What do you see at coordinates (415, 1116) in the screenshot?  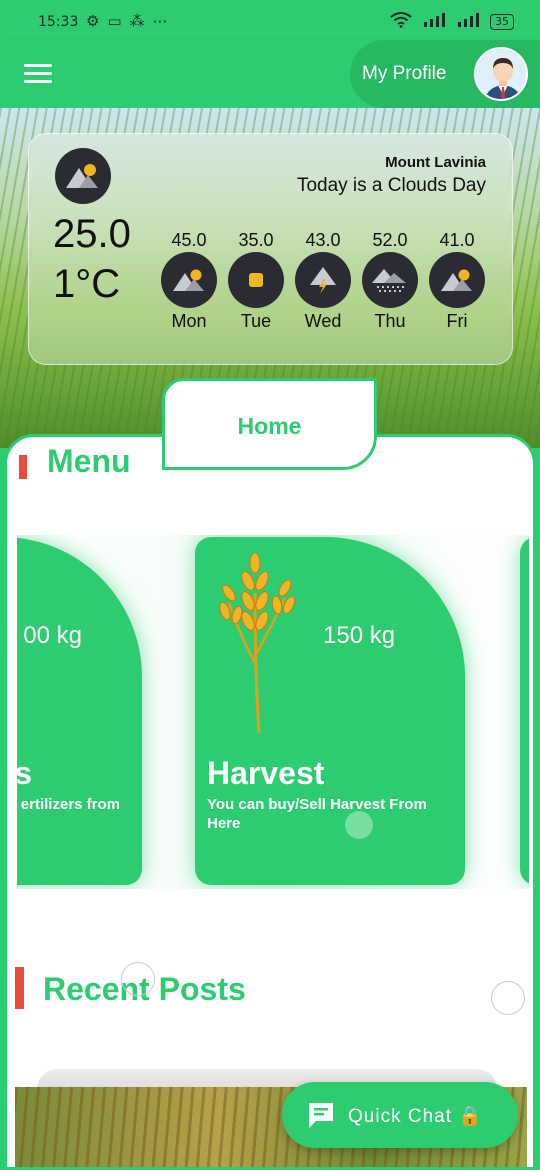 I see `quick-chat-label: Quick Chat 🔒` at bounding box center [415, 1116].